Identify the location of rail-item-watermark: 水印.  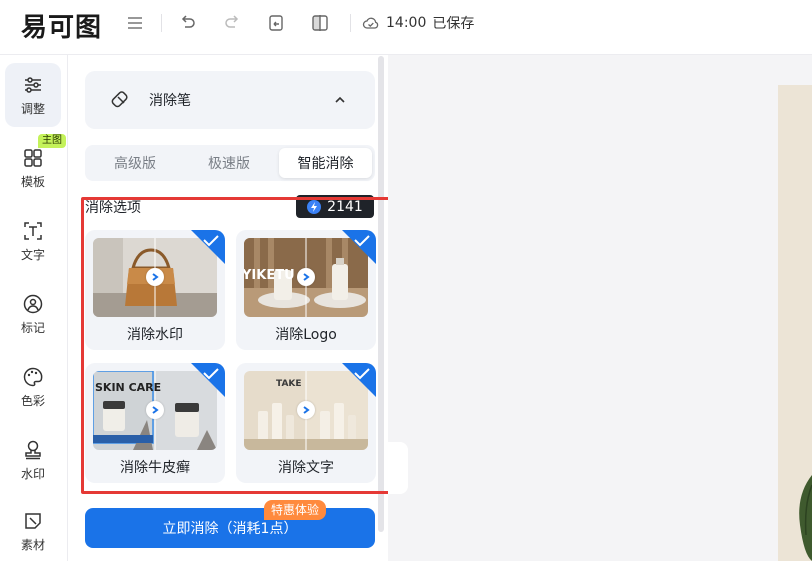
(33, 460).